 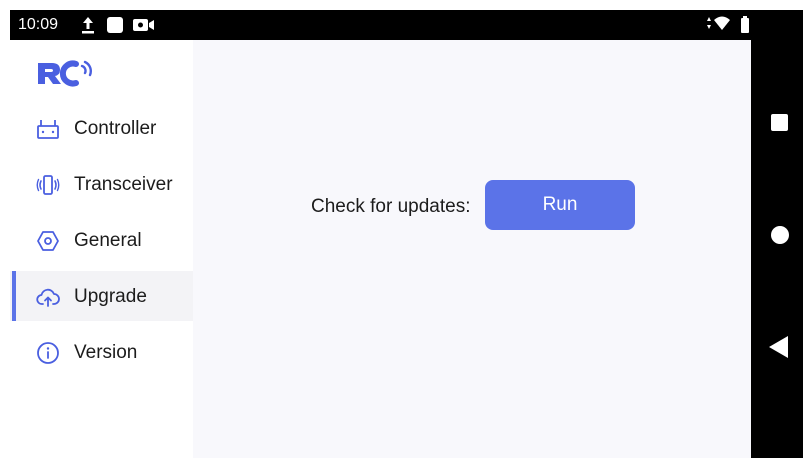 What do you see at coordinates (65, 73) in the screenshot?
I see `rc-logo-icon` at bounding box center [65, 73].